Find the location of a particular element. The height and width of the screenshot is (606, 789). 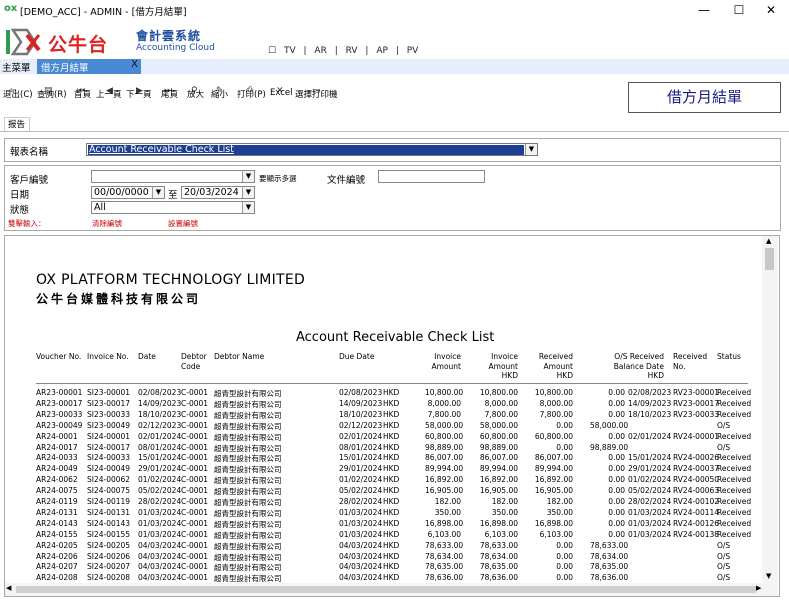

cell-date: 28/02/2024 is located at coordinates (160, 501).